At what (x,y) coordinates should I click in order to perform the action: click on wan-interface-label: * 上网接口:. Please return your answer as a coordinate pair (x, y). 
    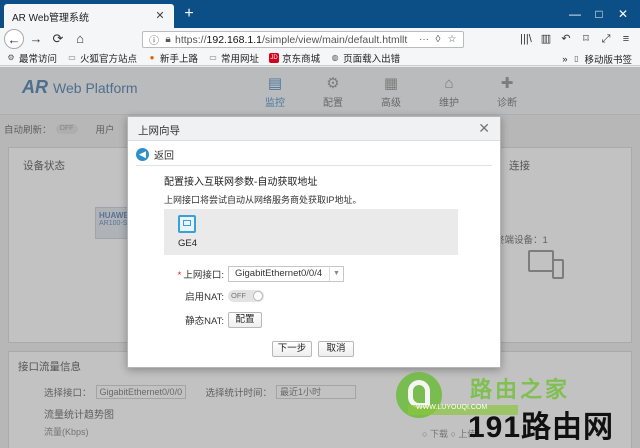
    Looking at the image, I should click on (178, 274).